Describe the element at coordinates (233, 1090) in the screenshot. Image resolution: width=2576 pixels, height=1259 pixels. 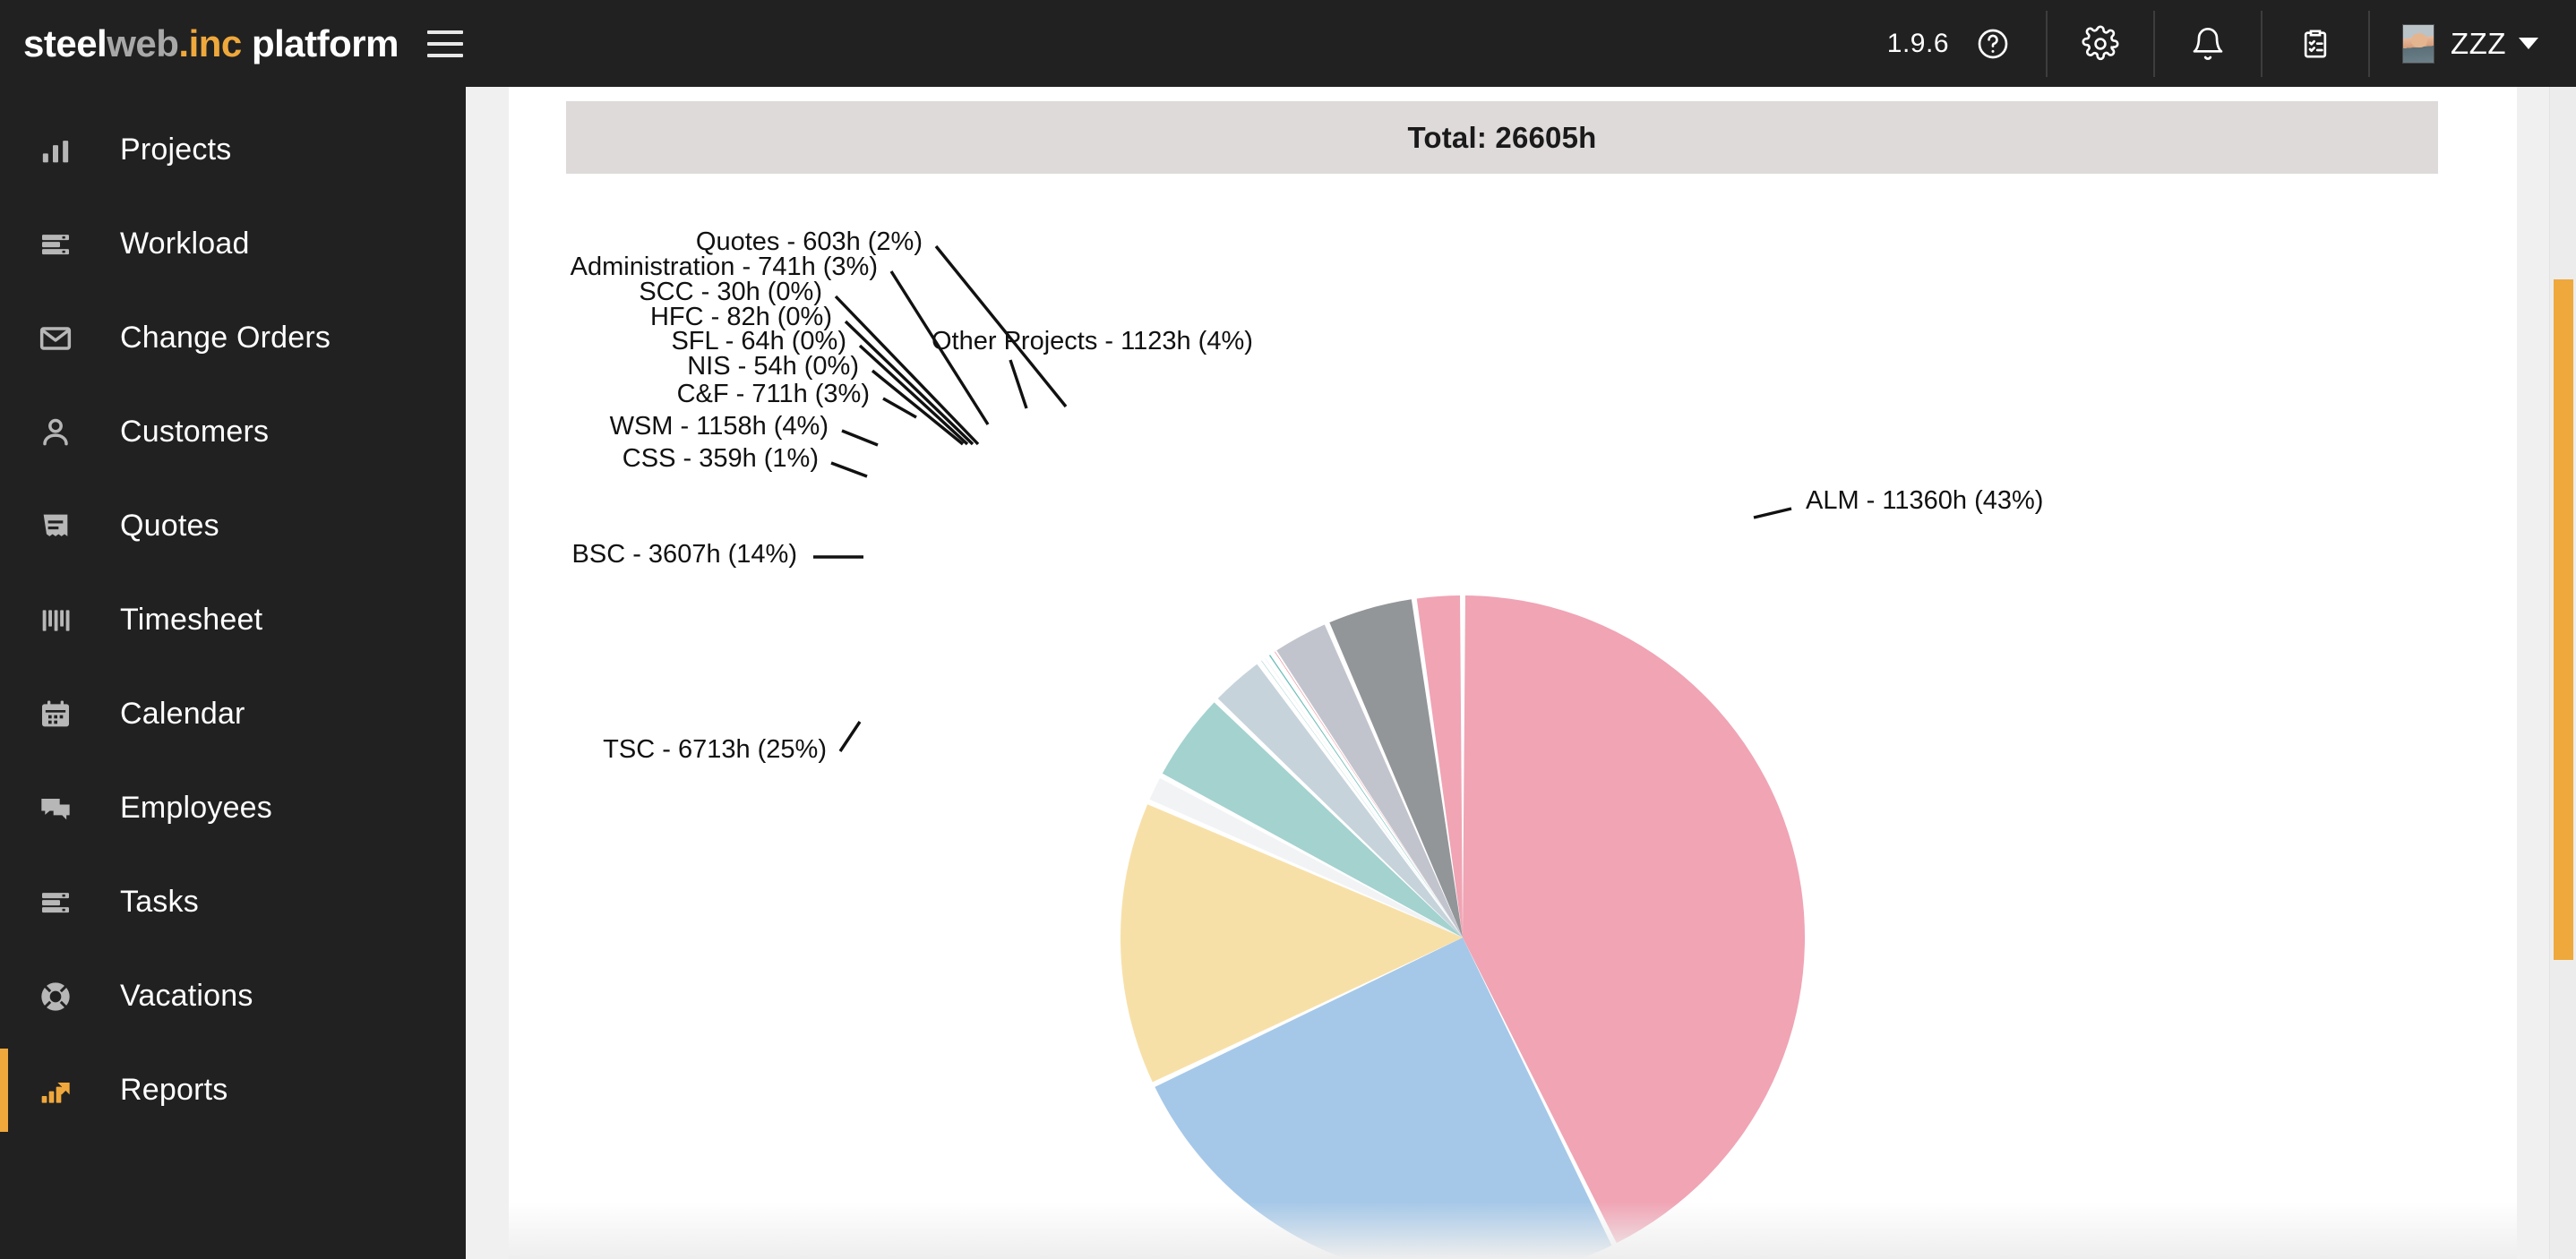
I see `sidebar-item-reports: Reports` at that location.